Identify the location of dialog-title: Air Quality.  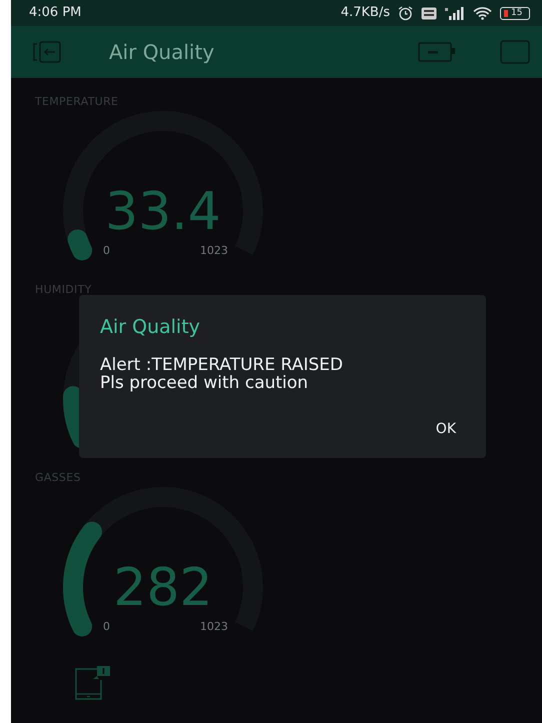
(151, 327).